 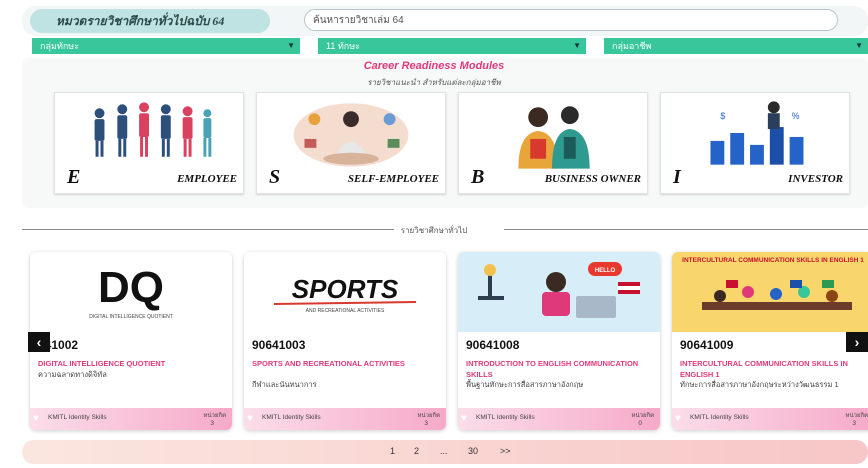 What do you see at coordinates (345, 289) in the screenshot?
I see `thumb-text: SPORTS` at bounding box center [345, 289].